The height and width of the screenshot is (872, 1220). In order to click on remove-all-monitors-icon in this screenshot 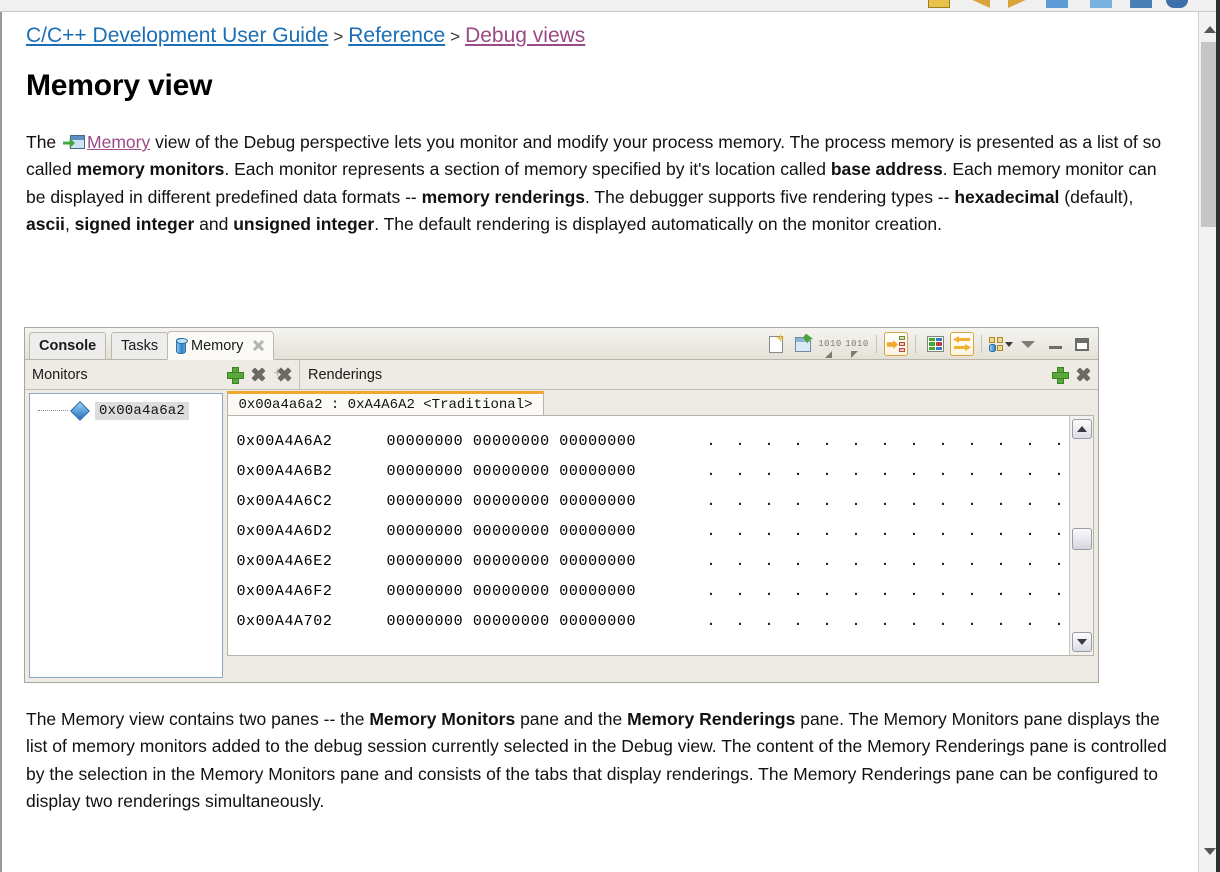, I will do `click(282, 374)`.